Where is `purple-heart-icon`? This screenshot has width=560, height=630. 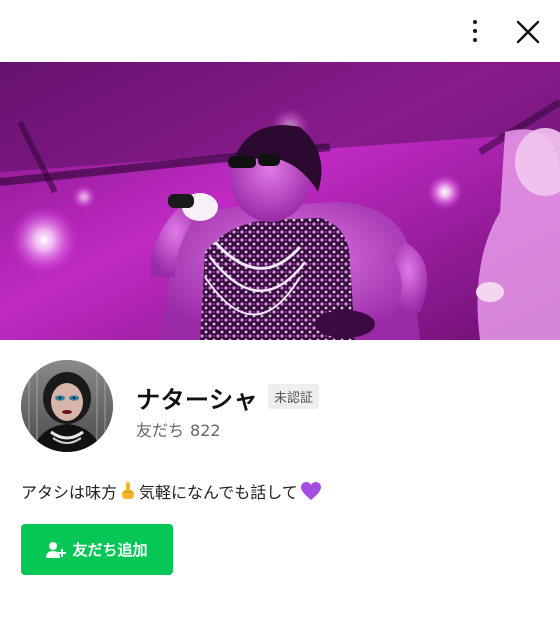 purple-heart-icon is located at coordinates (311, 491).